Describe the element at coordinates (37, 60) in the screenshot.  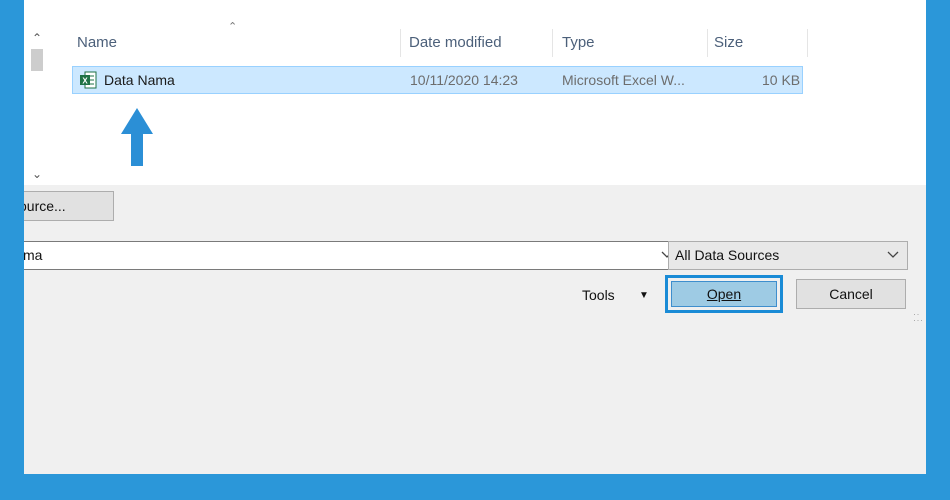
I see `scroll-thumb` at that location.